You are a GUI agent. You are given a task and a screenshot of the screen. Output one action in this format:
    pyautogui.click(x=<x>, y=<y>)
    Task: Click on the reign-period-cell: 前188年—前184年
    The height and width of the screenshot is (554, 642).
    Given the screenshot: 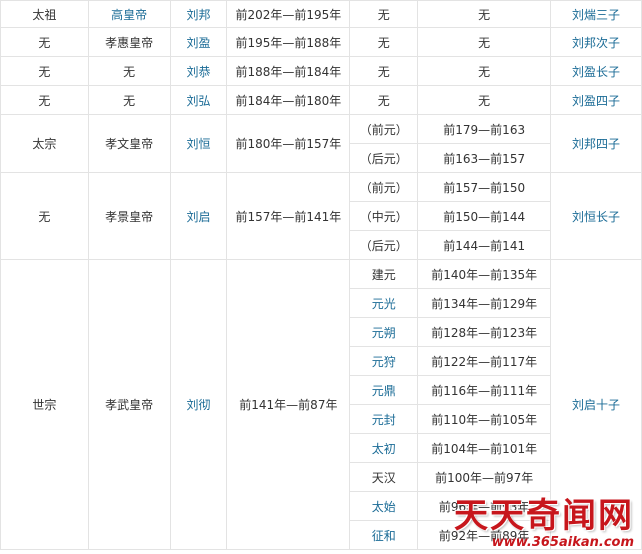 What is the action you would take?
    pyautogui.click(x=288, y=71)
    